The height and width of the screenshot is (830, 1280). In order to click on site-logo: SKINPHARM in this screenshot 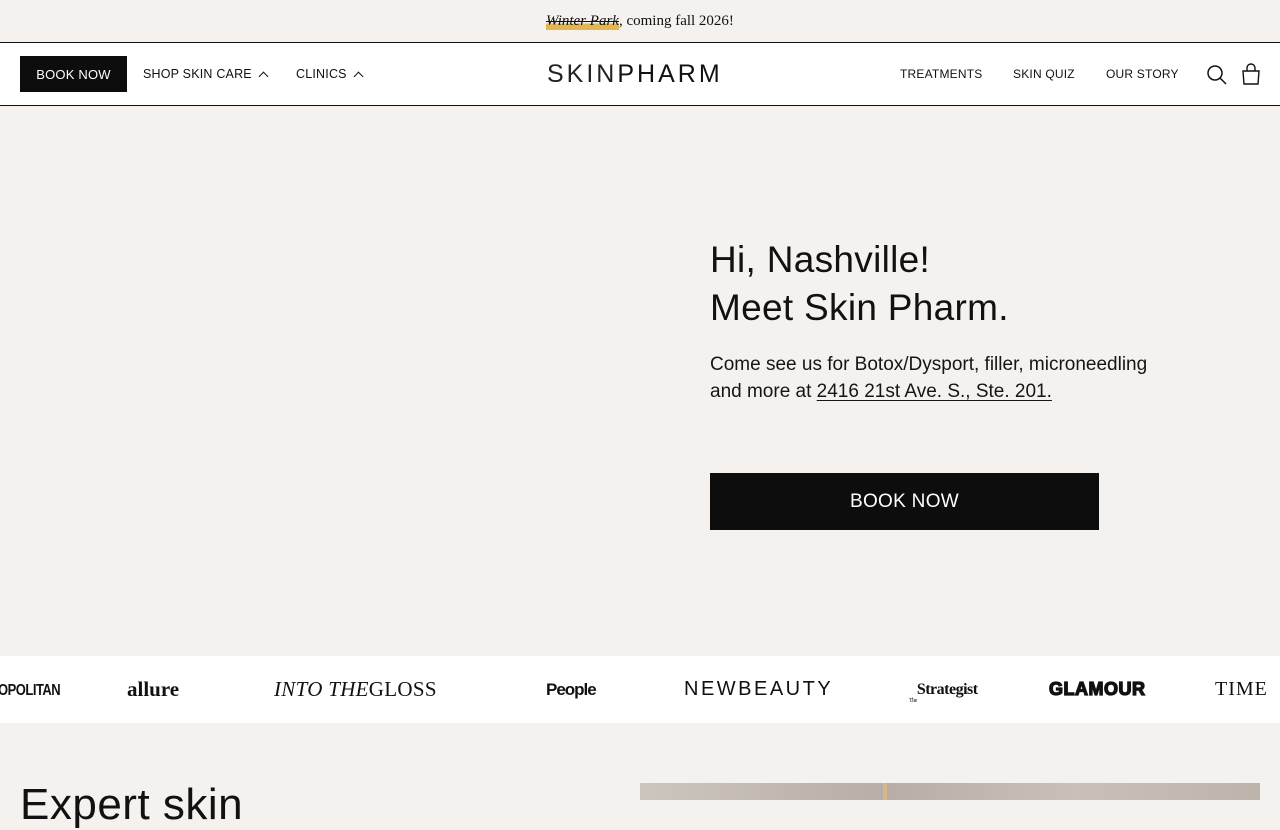, I will do `click(640, 74)`.